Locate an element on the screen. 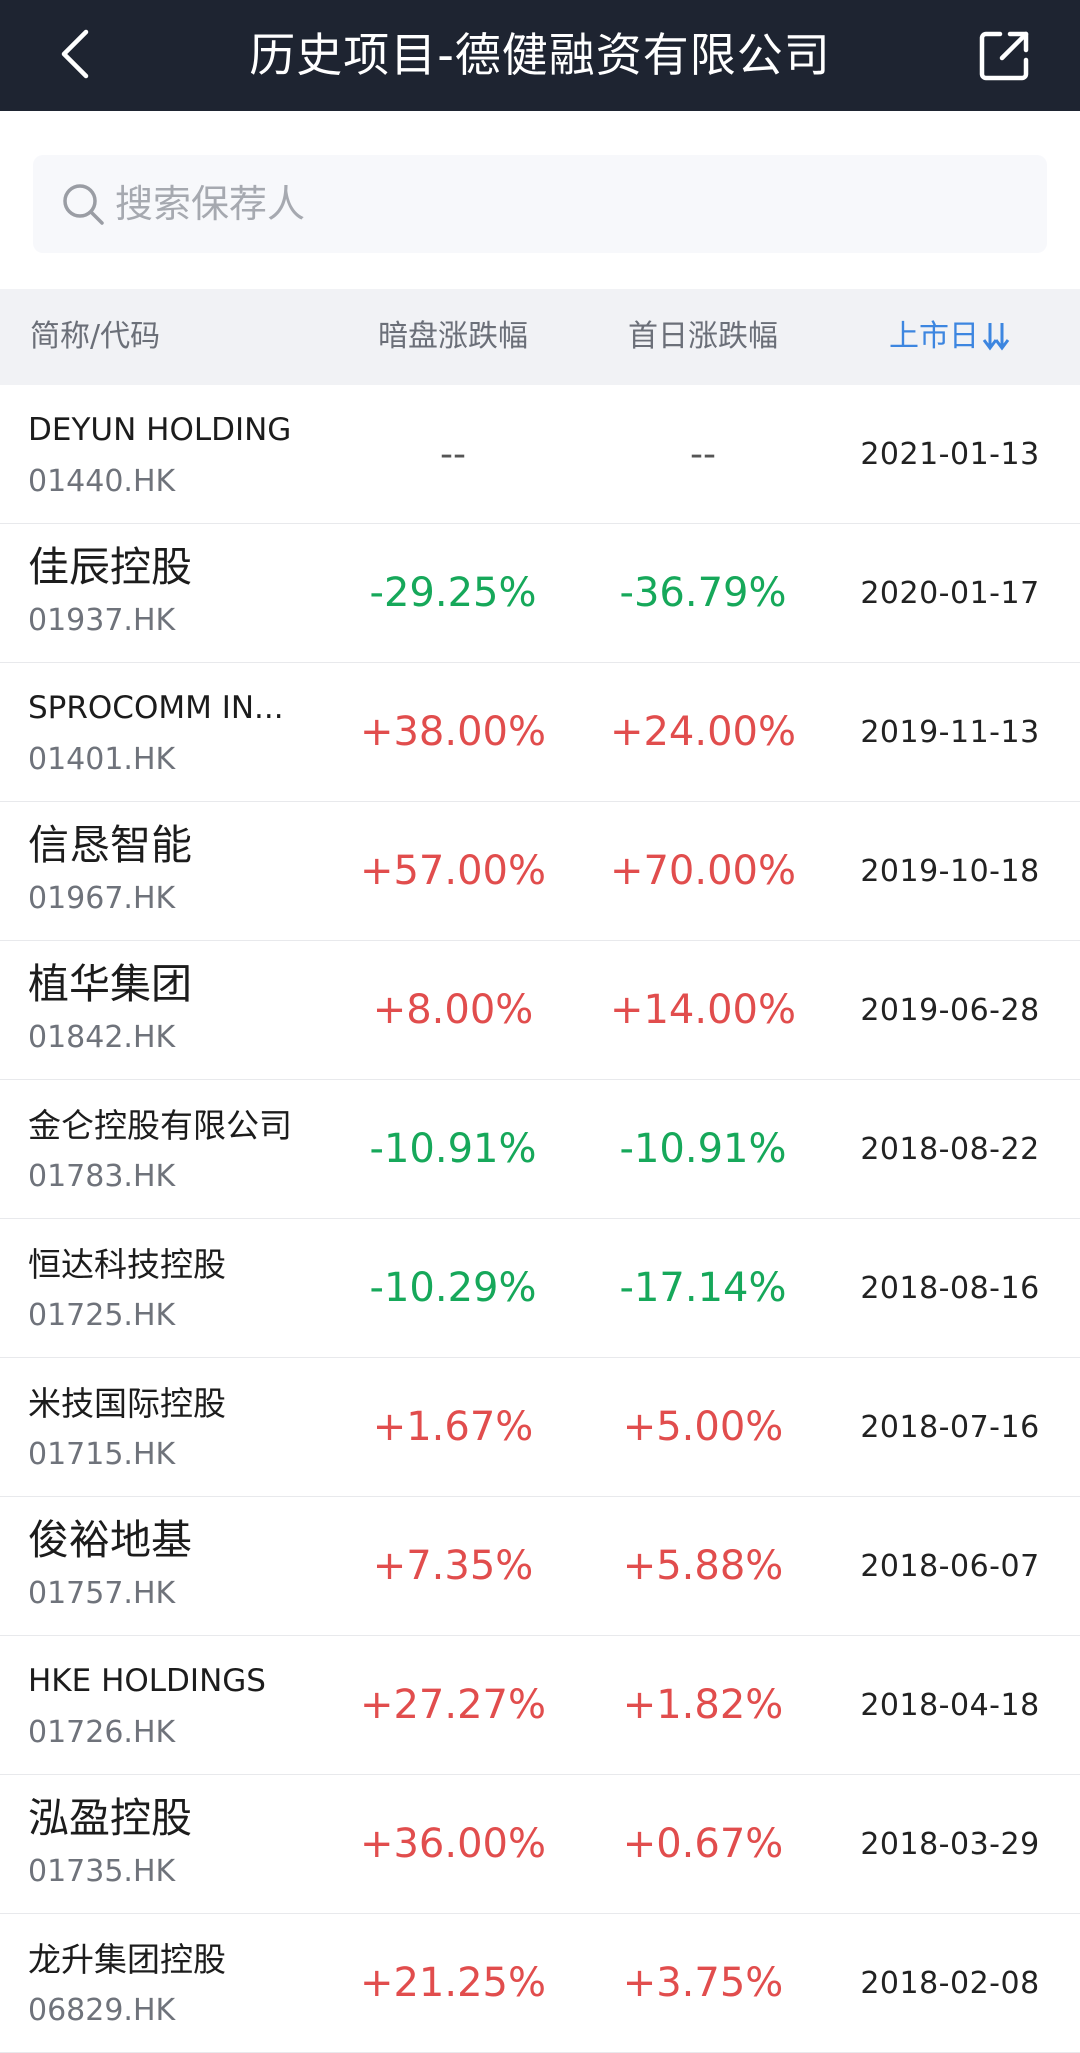 Image resolution: width=1080 pixels, height=2053 pixels. row-stock-name: 米技国际控股 is located at coordinates (127, 1403).